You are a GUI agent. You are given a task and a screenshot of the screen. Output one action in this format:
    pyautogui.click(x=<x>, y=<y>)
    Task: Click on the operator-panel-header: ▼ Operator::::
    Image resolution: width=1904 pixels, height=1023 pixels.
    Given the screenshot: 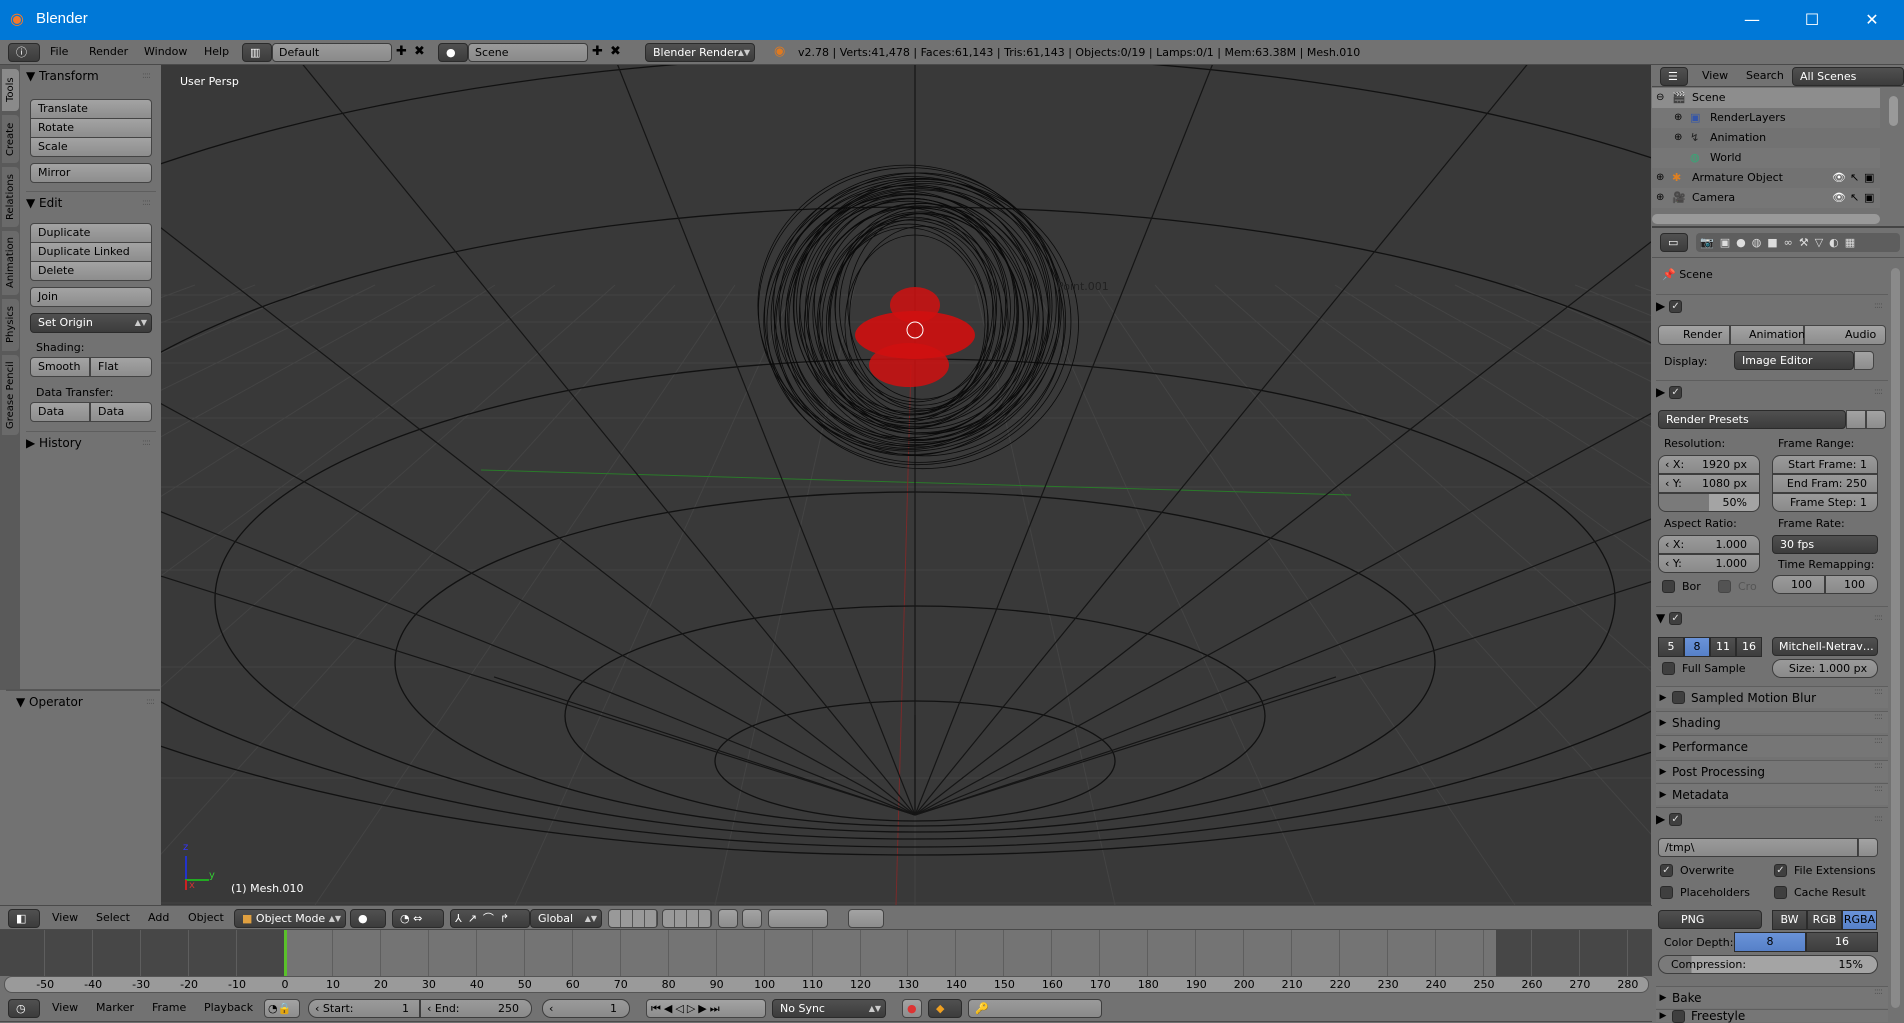 What is the action you would take?
    pyautogui.click(x=83, y=700)
    